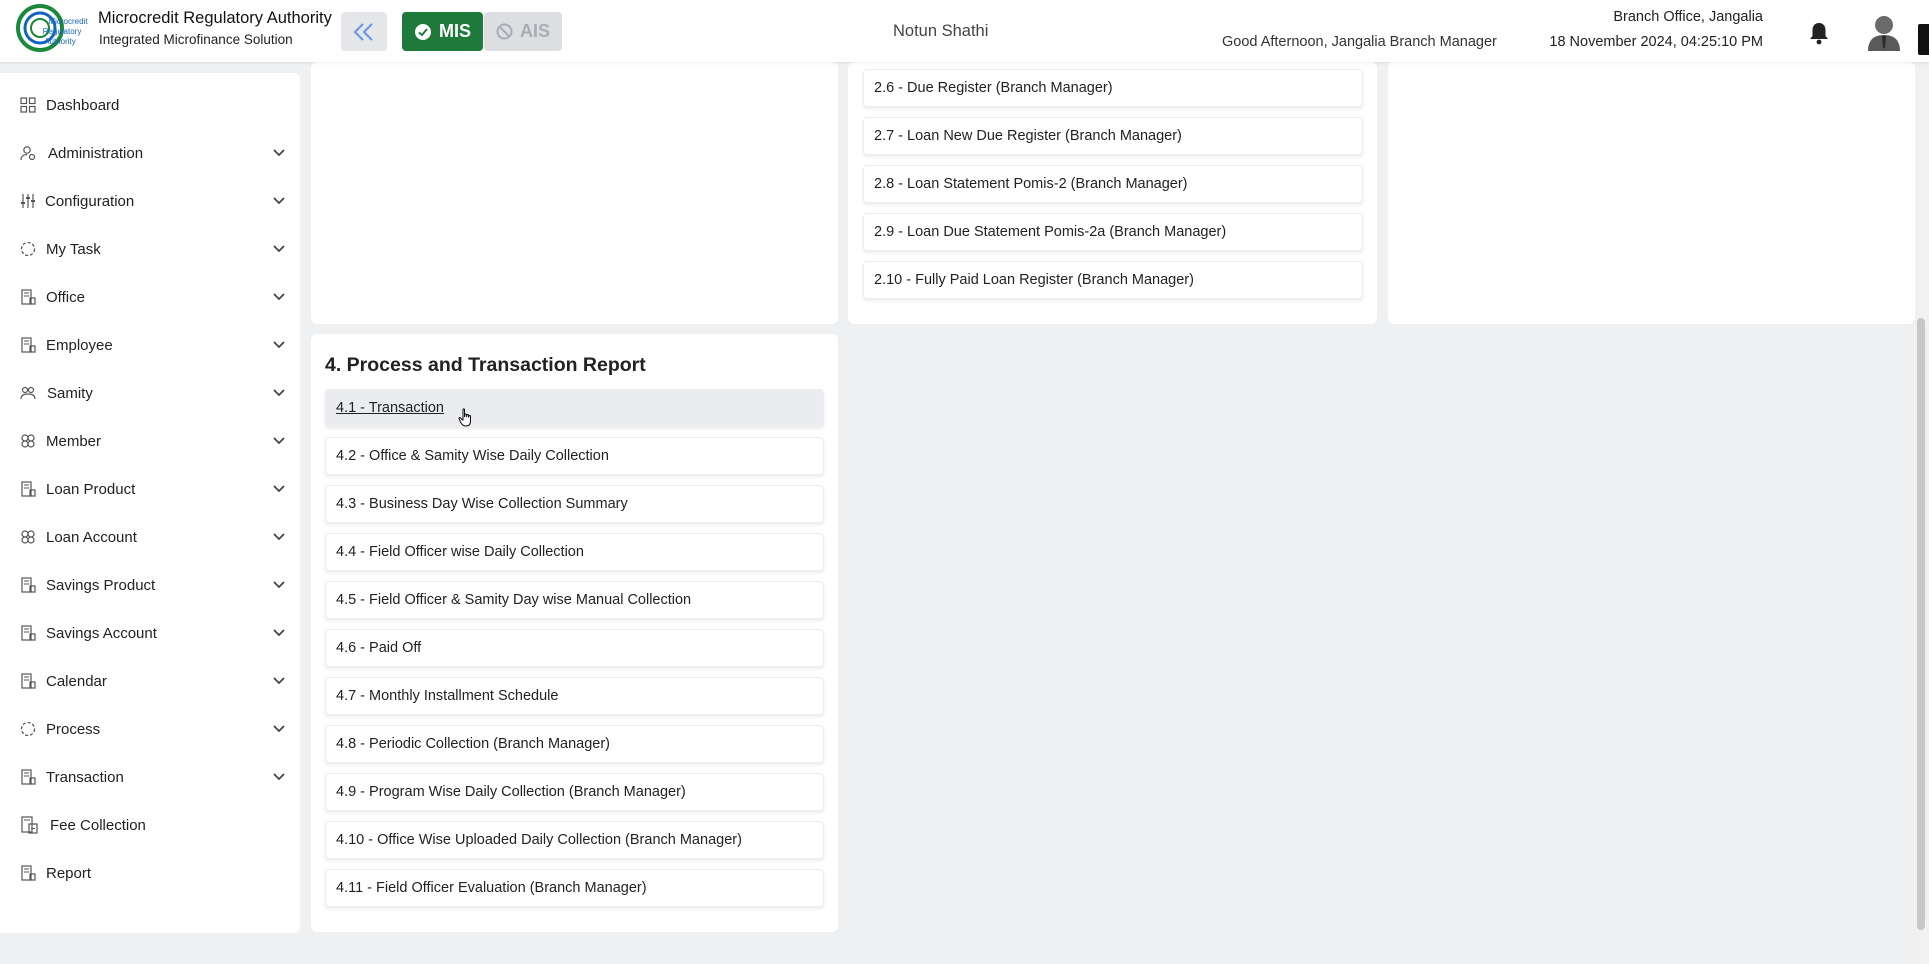 The width and height of the screenshot is (1929, 964). What do you see at coordinates (534, 31) in the screenshot?
I see `ais-label: AIS` at bounding box center [534, 31].